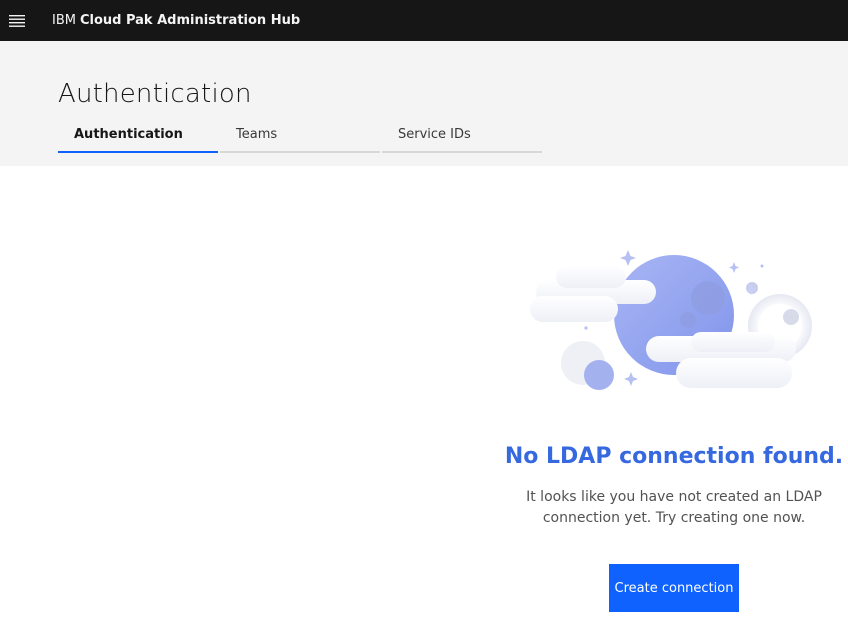  What do you see at coordinates (674, 588) in the screenshot?
I see `create-connection-button: Create connection` at bounding box center [674, 588].